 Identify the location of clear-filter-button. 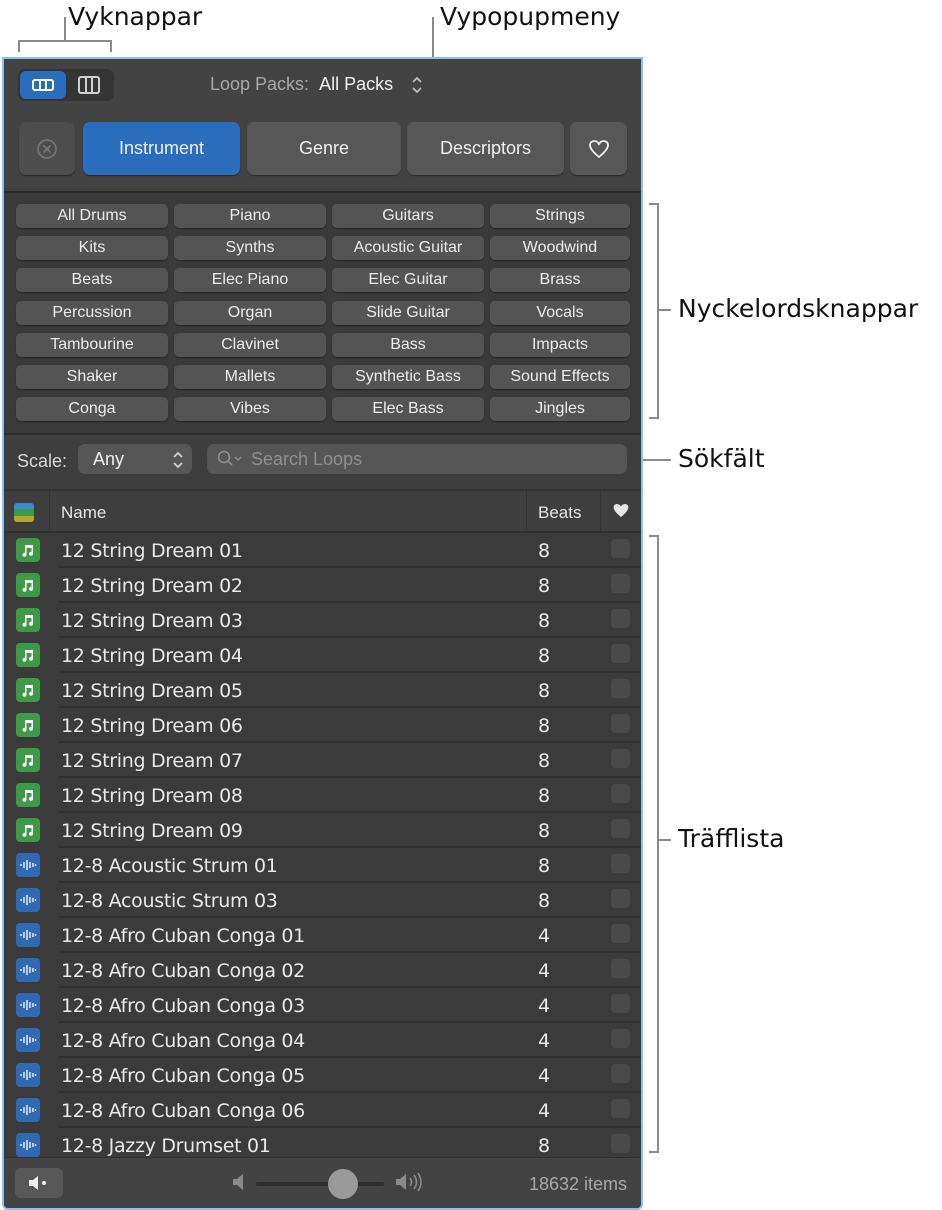
(47, 148).